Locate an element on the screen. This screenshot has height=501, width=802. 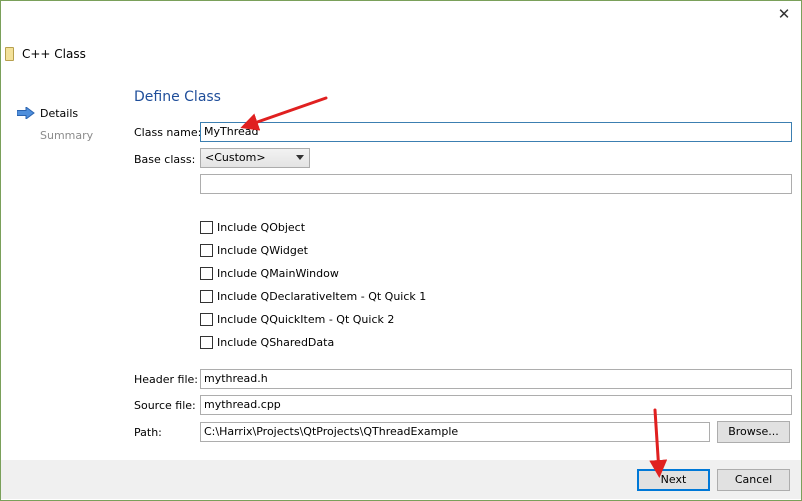
checkbox-label: Include QWidget is located at coordinates (262, 250).